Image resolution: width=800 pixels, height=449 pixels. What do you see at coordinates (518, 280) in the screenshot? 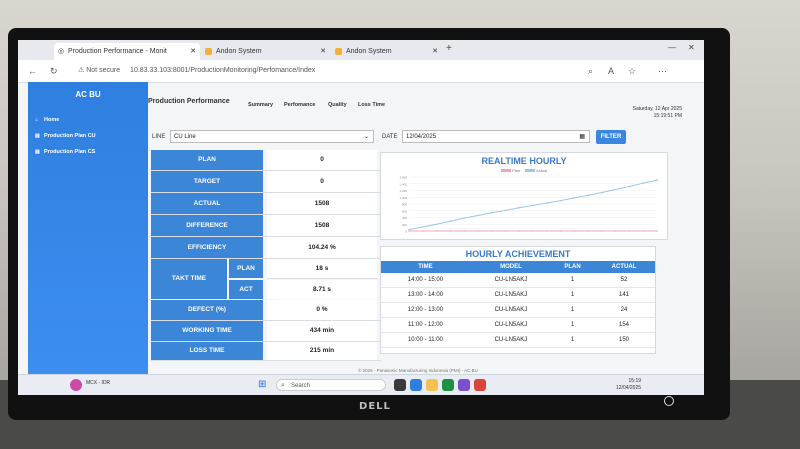
I see `table-row: 14:00 - 15:00 CU-LN5AKJ 1 52` at bounding box center [518, 280].